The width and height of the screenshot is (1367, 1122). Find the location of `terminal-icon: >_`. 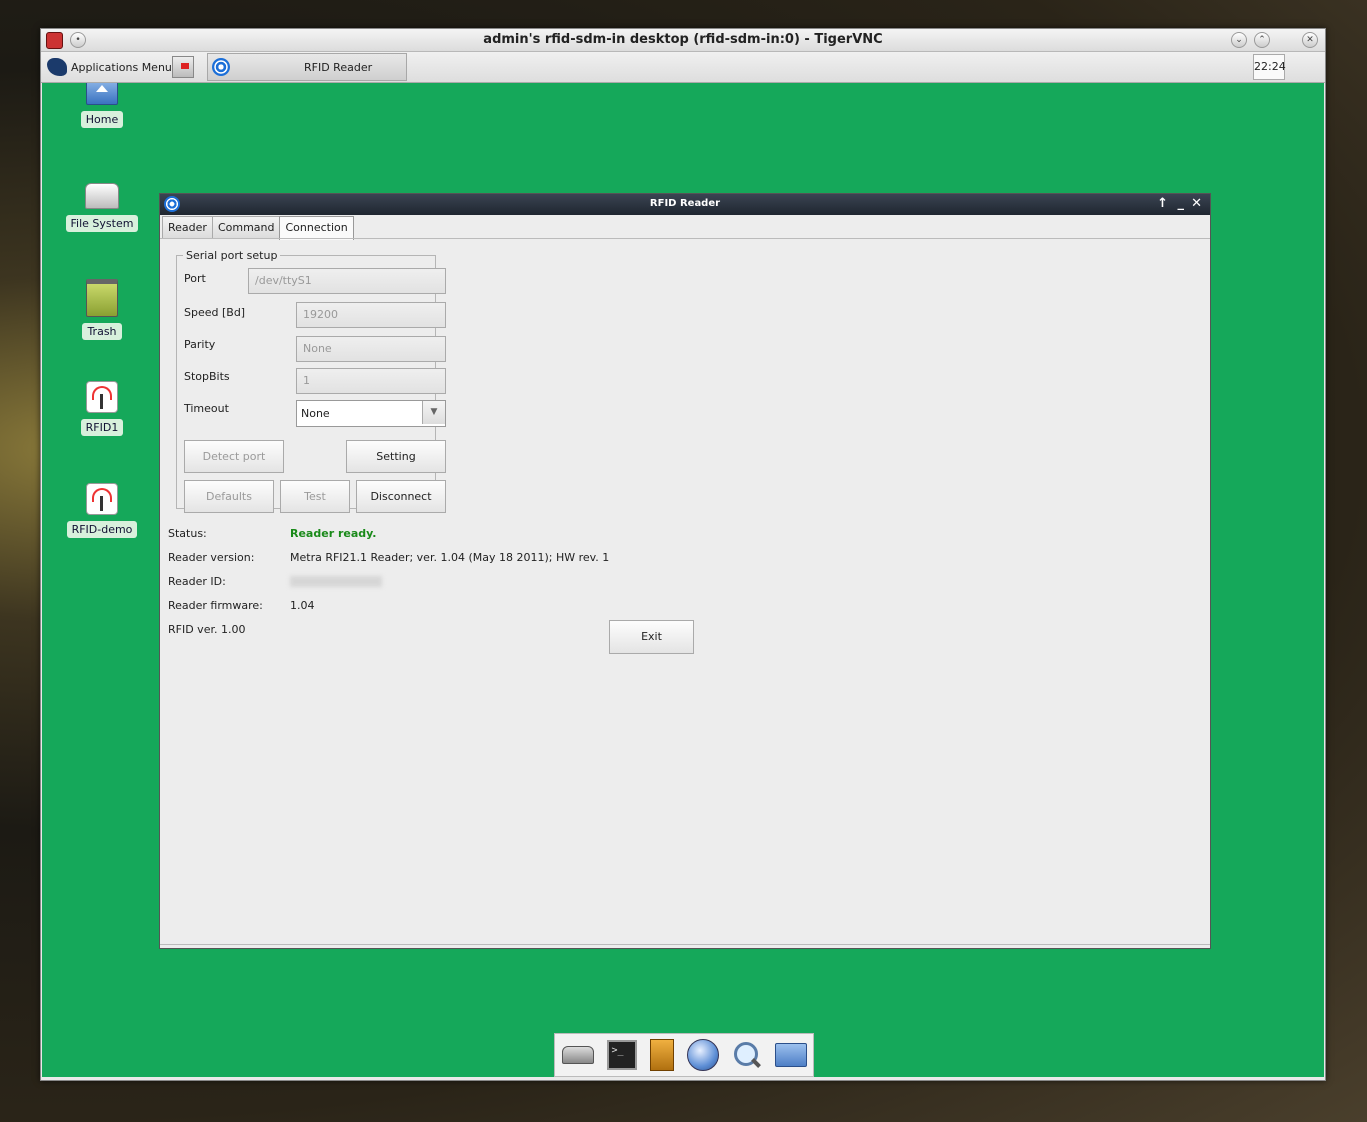

terminal-icon: >_ is located at coordinates (621, 1055).